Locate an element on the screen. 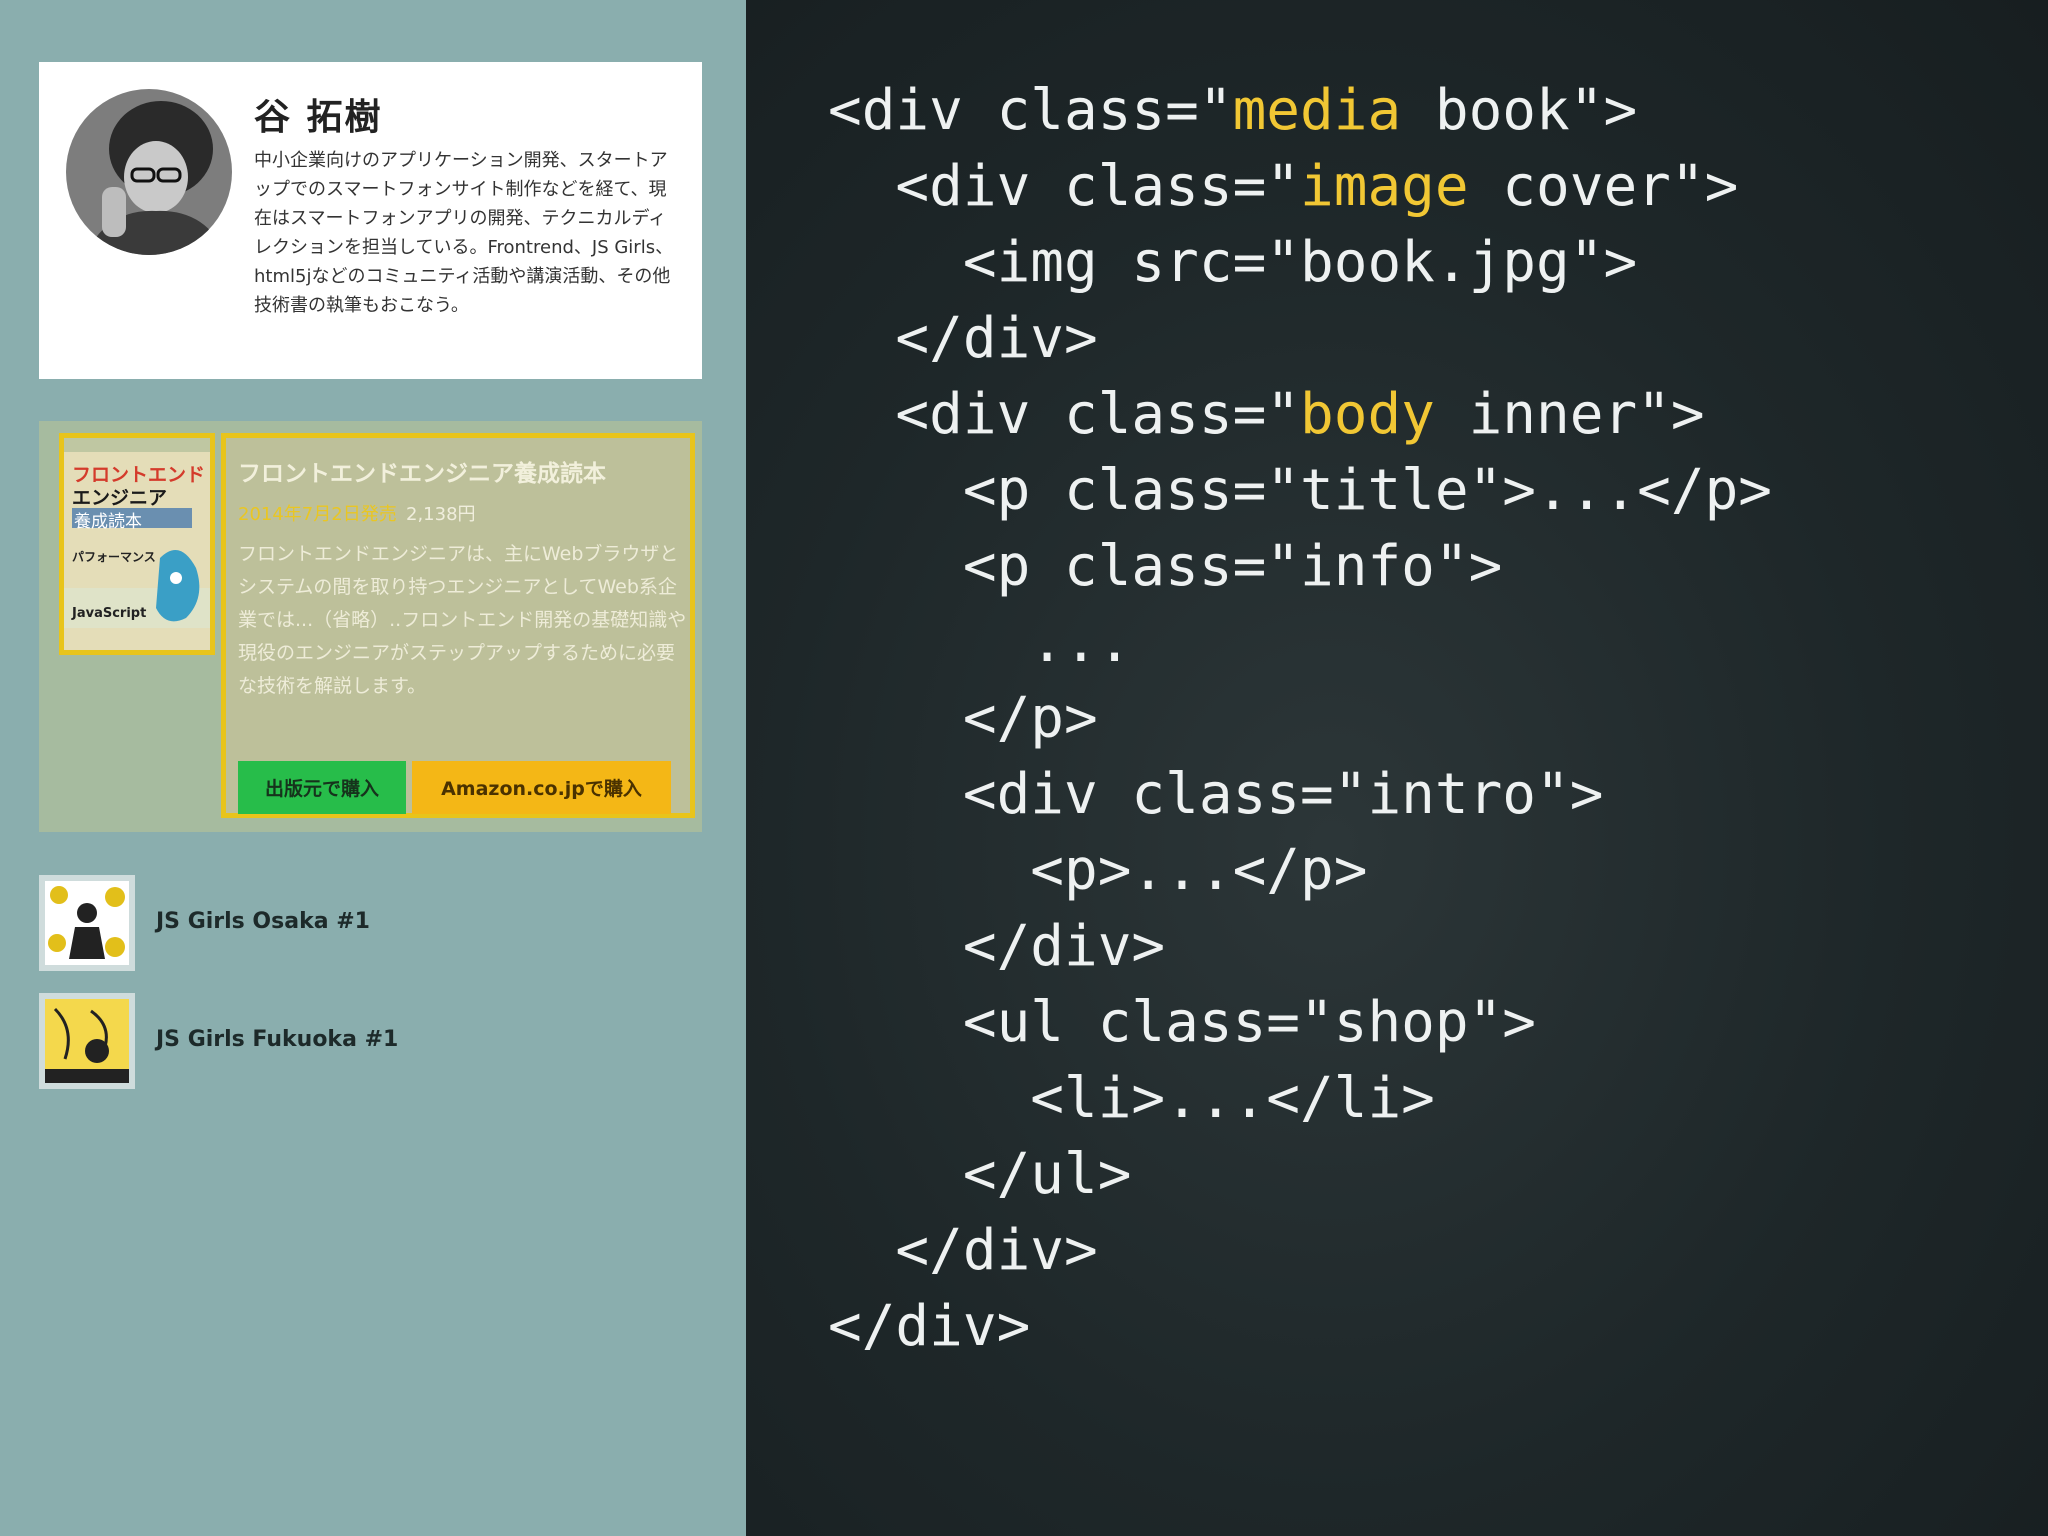 The width and height of the screenshot is (2048, 1536). event-item: JS Girls Osaka #1 is located at coordinates (359, 923).